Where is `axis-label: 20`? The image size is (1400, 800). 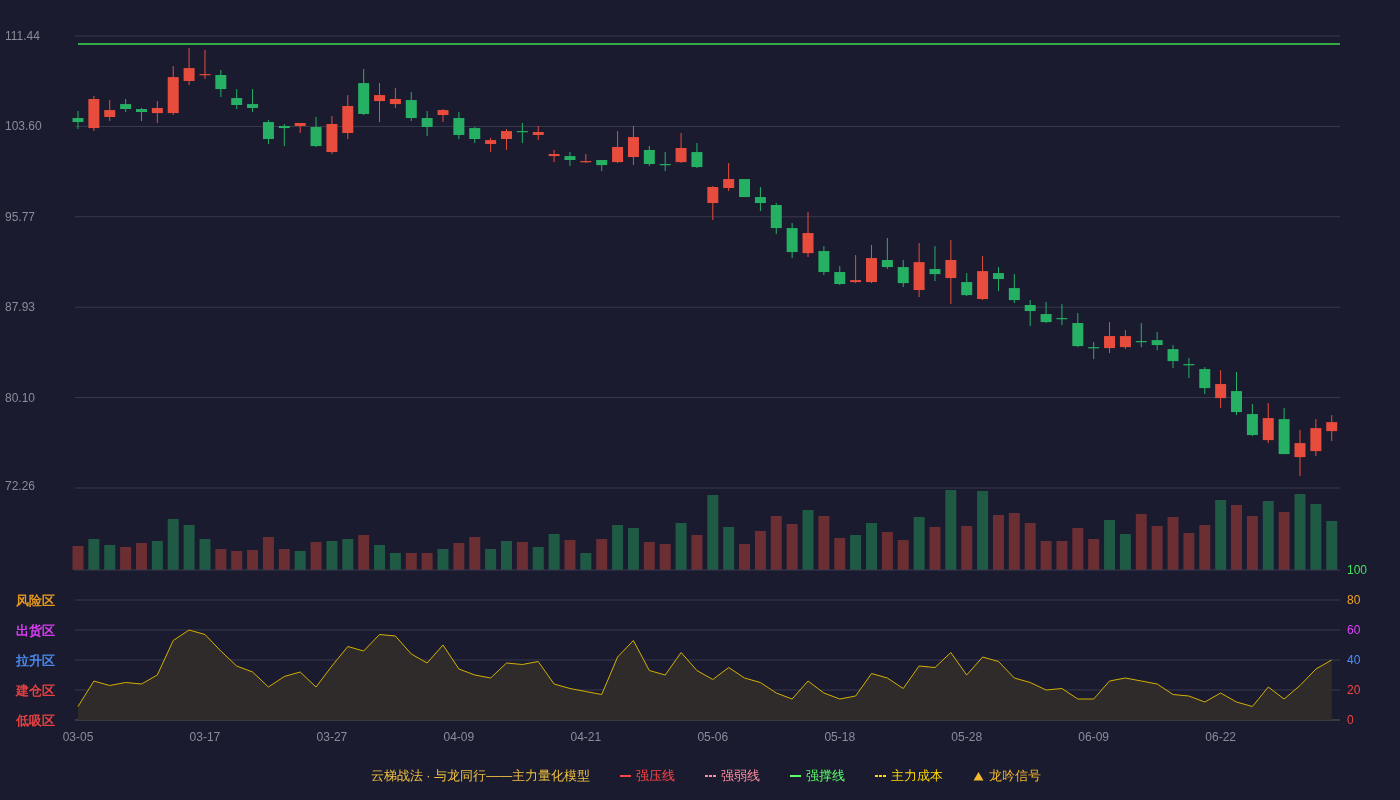
axis-label: 20 is located at coordinates (1354, 690).